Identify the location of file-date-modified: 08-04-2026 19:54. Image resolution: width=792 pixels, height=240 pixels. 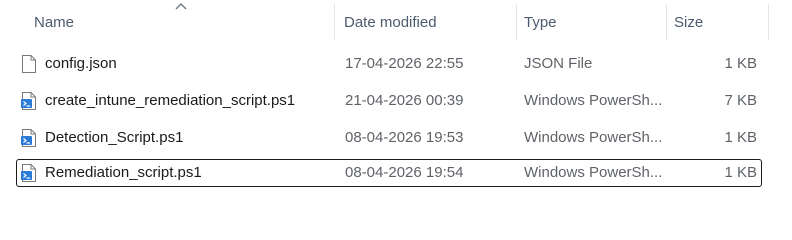
(404, 172).